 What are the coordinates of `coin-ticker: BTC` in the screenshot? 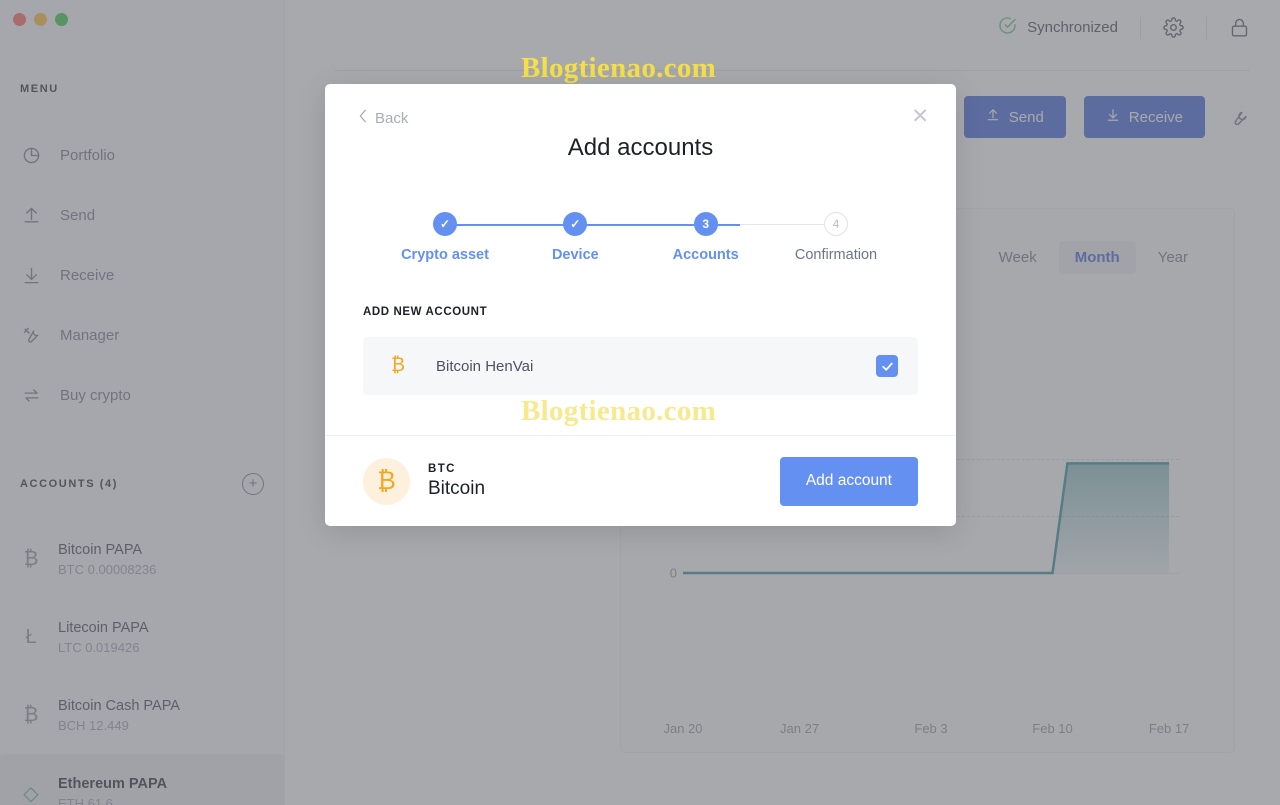 It's located at (442, 468).